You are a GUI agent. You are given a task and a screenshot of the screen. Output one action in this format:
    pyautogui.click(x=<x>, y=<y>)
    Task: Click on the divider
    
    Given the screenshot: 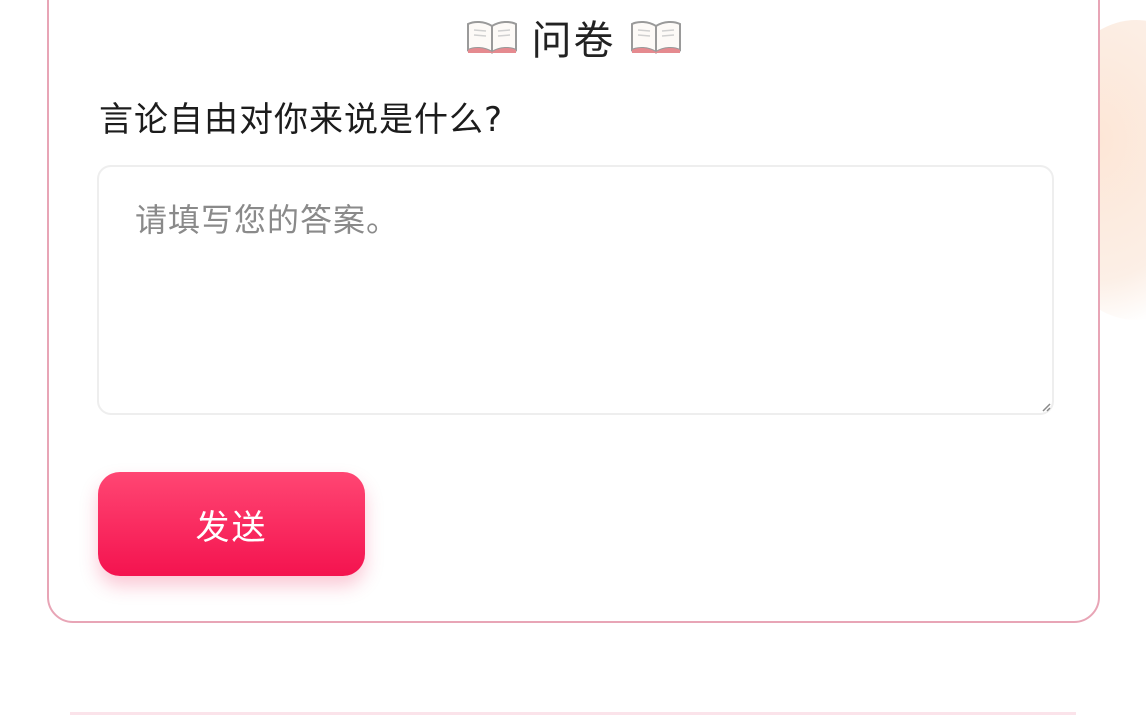 What is the action you would take?
    pyautogui.click(x=573, y=713)
    